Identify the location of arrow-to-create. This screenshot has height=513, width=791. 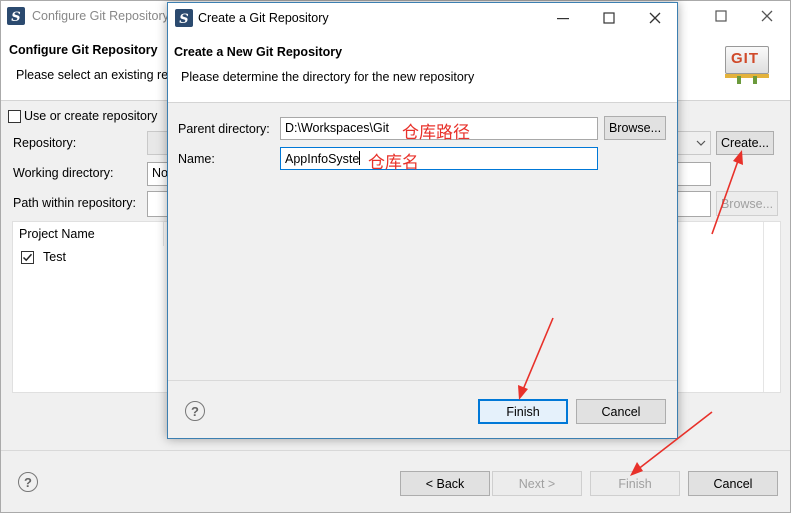
(725, 196).